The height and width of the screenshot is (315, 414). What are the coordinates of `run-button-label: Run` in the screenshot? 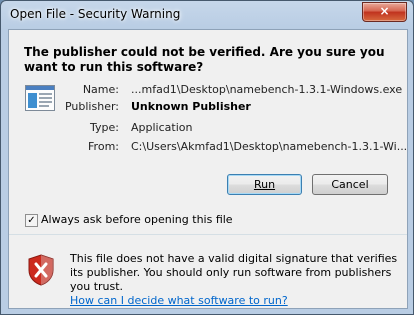 It's located at (264, 184).